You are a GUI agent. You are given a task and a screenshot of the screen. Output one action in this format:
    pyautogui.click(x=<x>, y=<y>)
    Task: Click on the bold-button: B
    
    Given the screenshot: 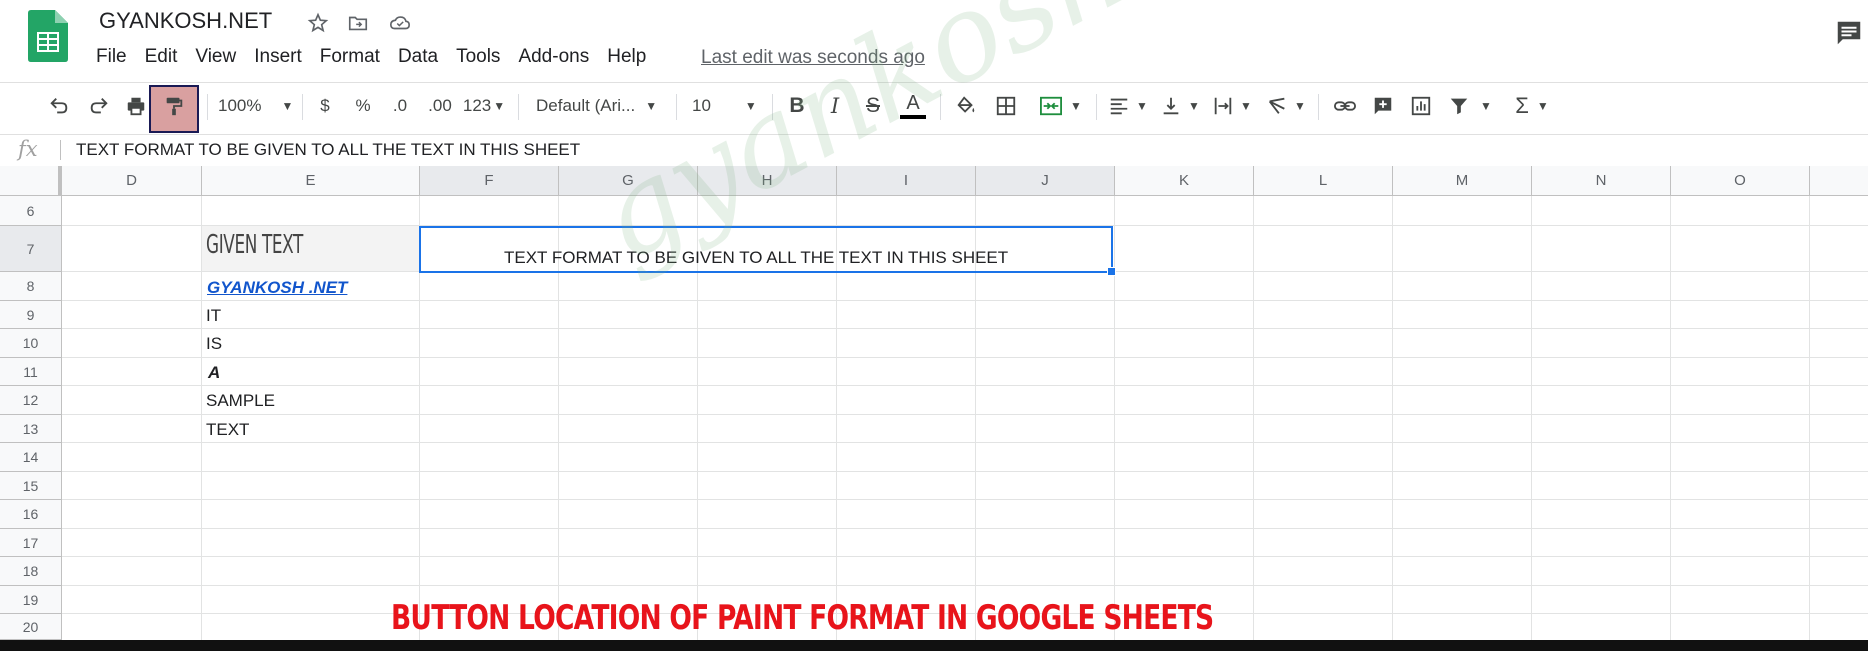 What is the action you would take?
    pyautogui.click(x=797, y=106)
    